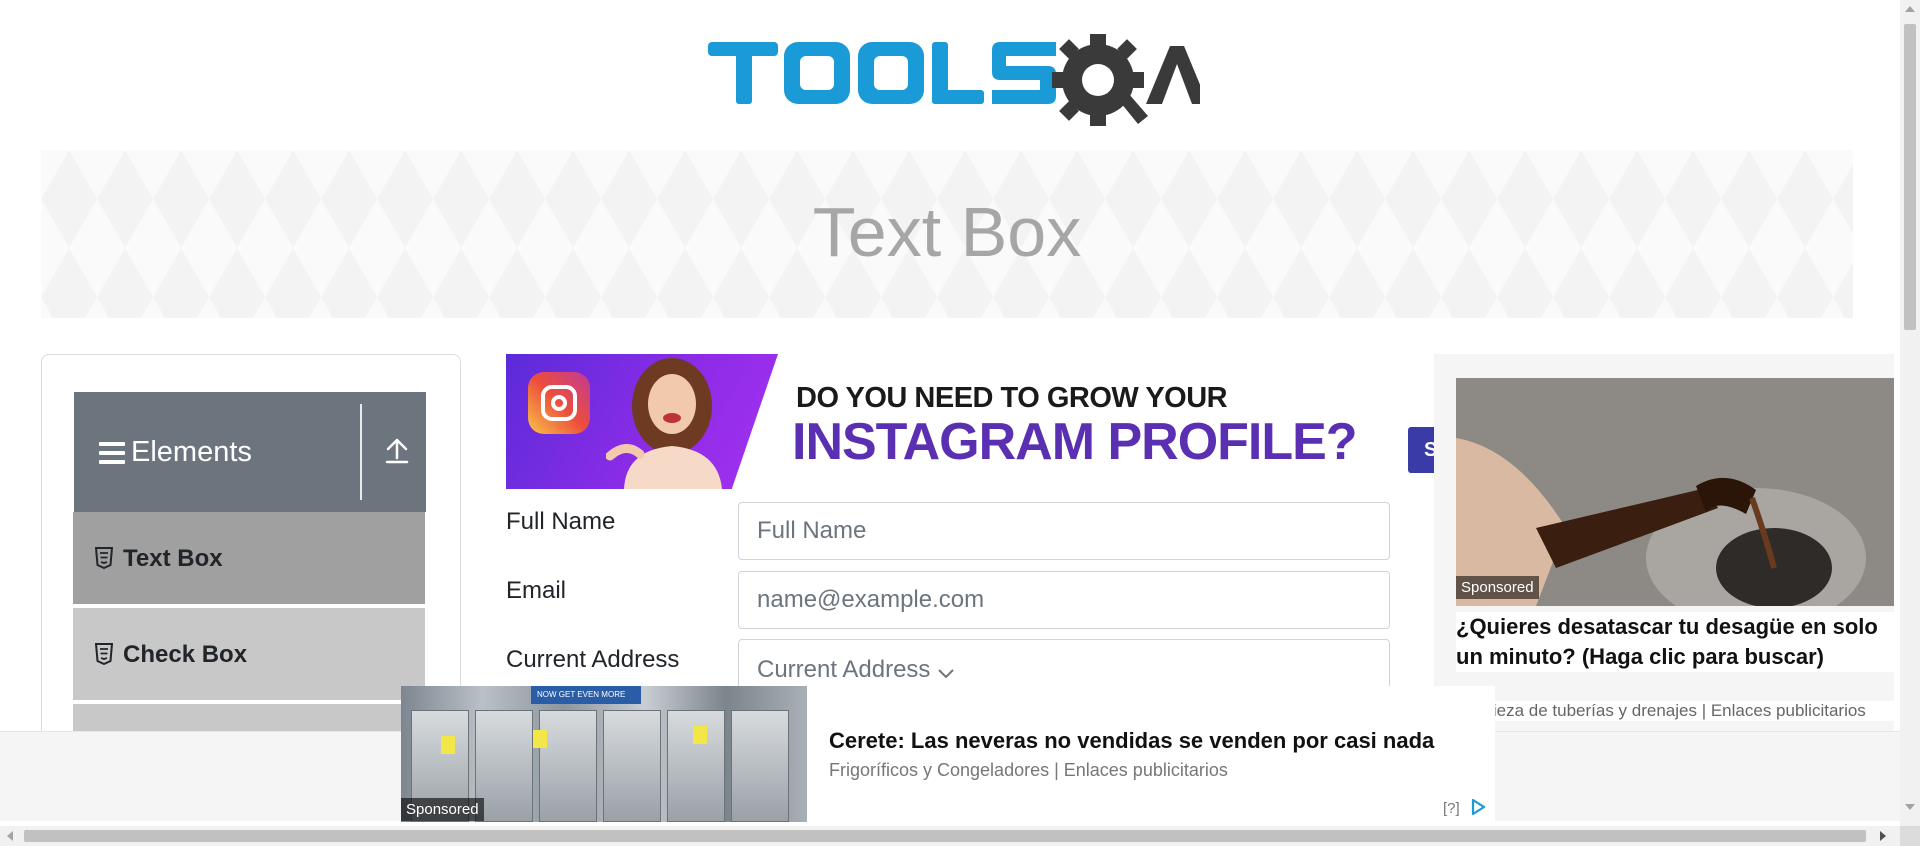  Describe the element at coordinates (1910, 9) in the screenshot. I see `scroll-up-arrow-icon` at that location.